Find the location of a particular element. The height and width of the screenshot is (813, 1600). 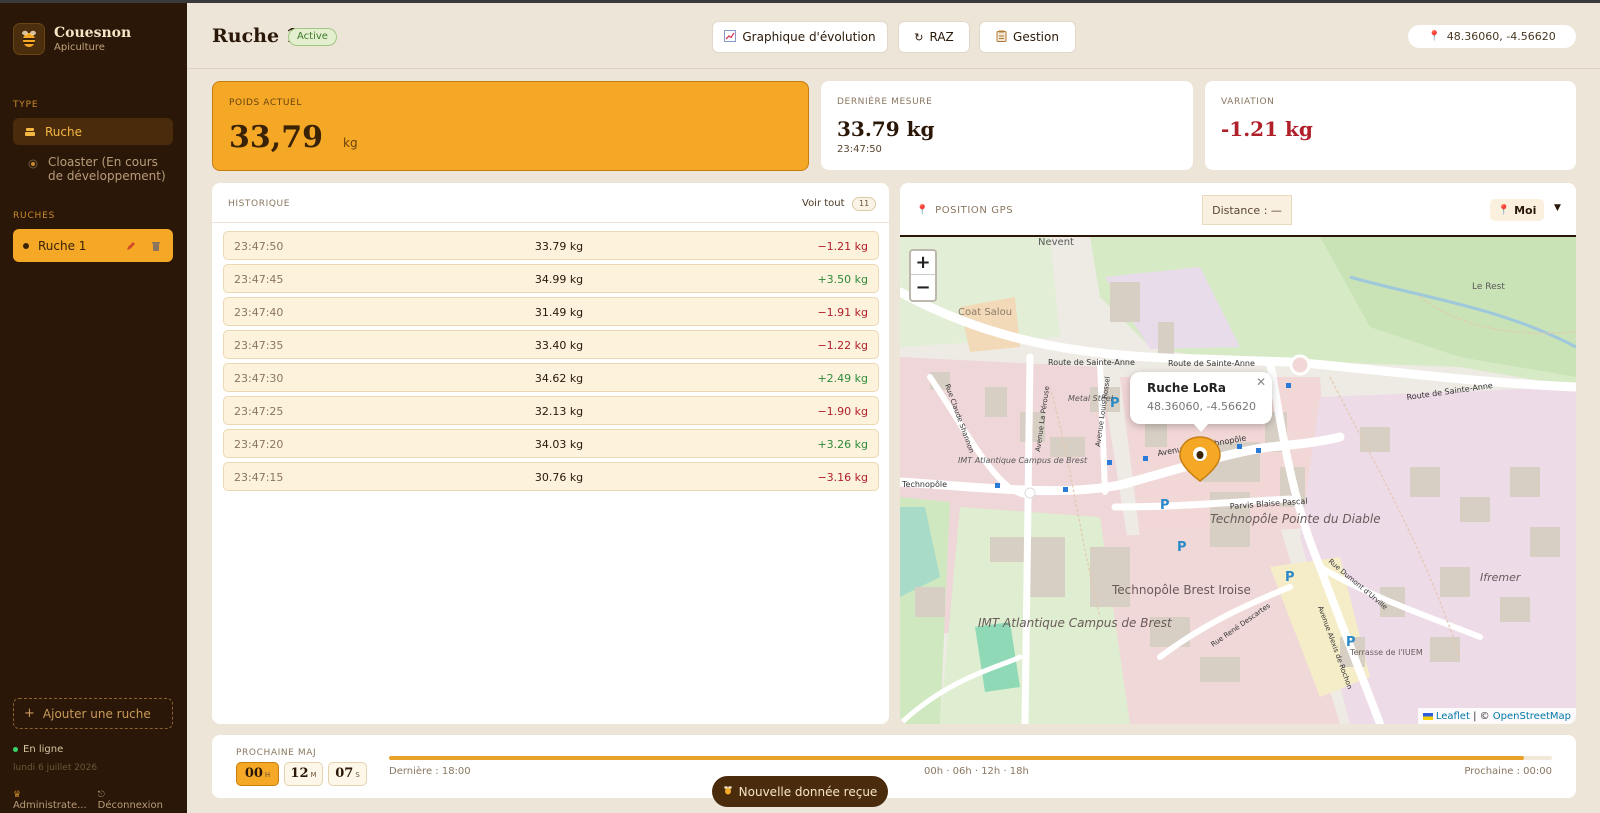

gps-label: 📍 POSITION GPS is located at coordinates (964, 210).